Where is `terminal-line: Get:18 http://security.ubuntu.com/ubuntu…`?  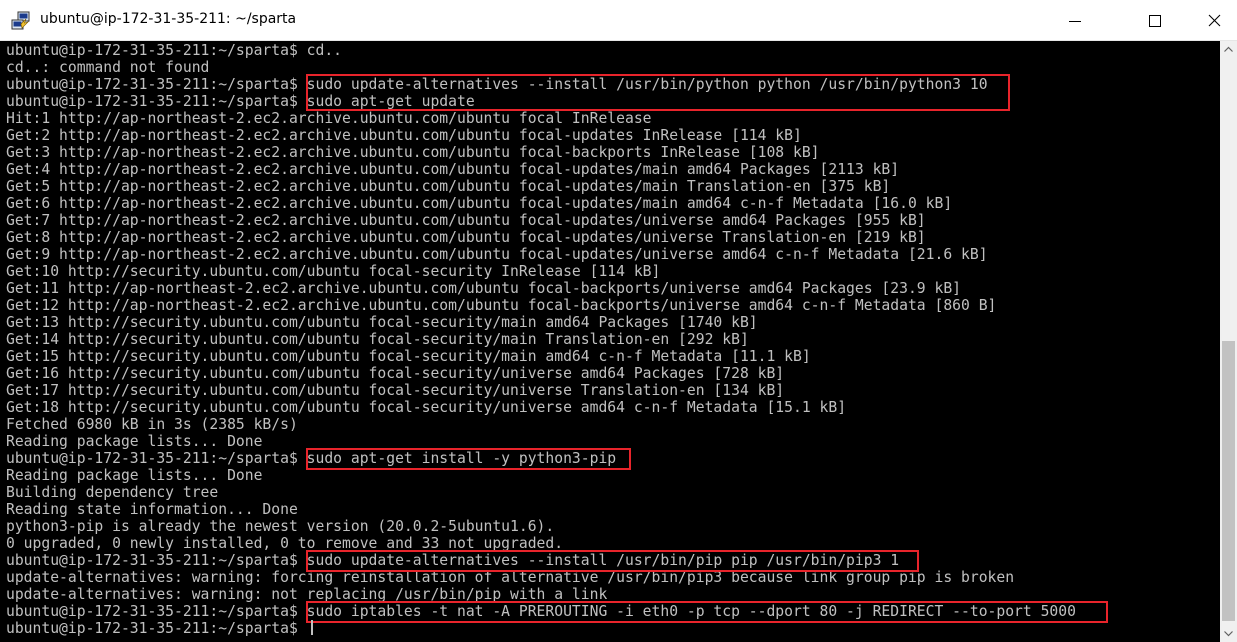
terminal-line: Get:18 http://security.ubuntu.com/ubuntu… is located at coordinates (426, 407).